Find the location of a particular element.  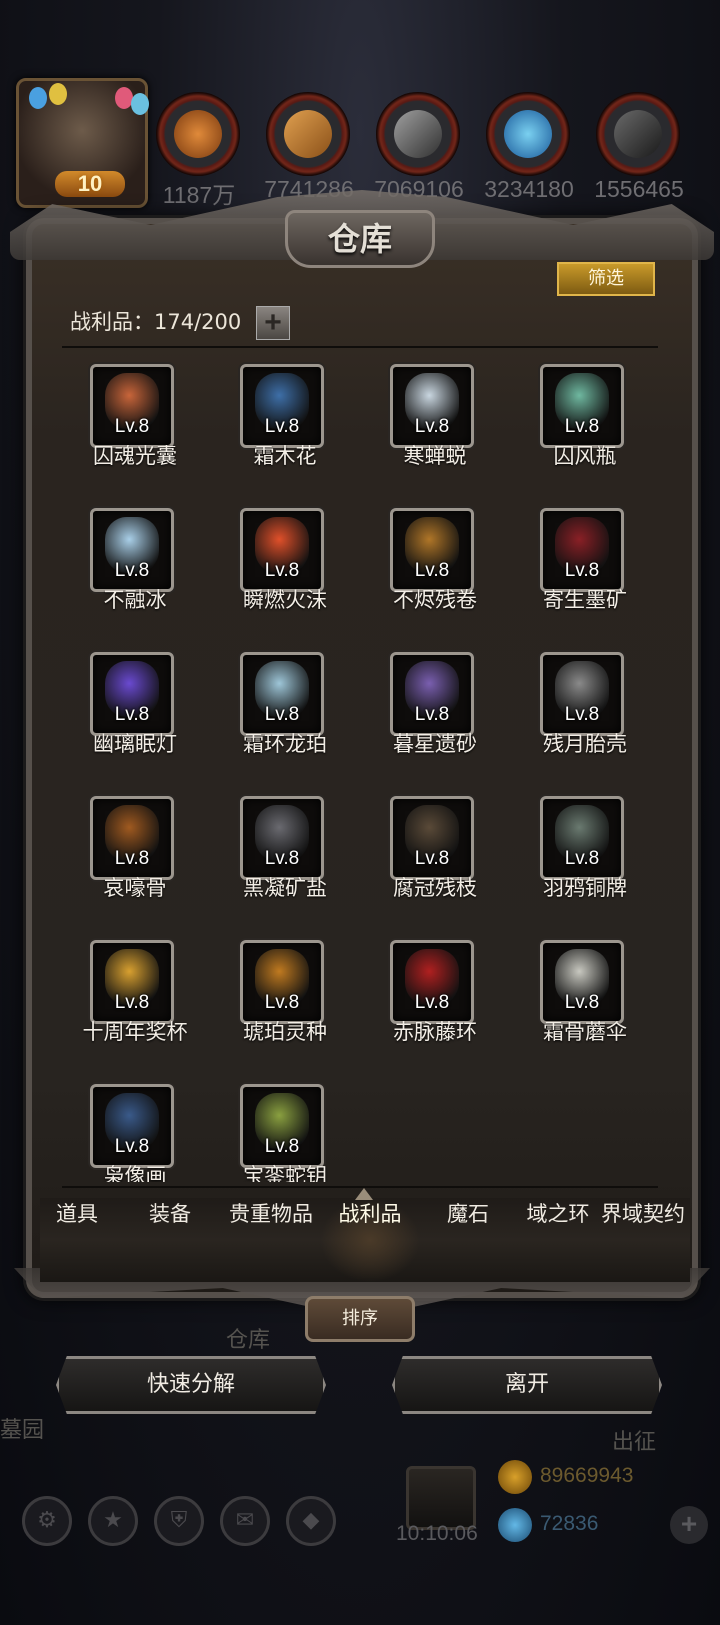

diamond-icon is located at coordinates (515, 1525).